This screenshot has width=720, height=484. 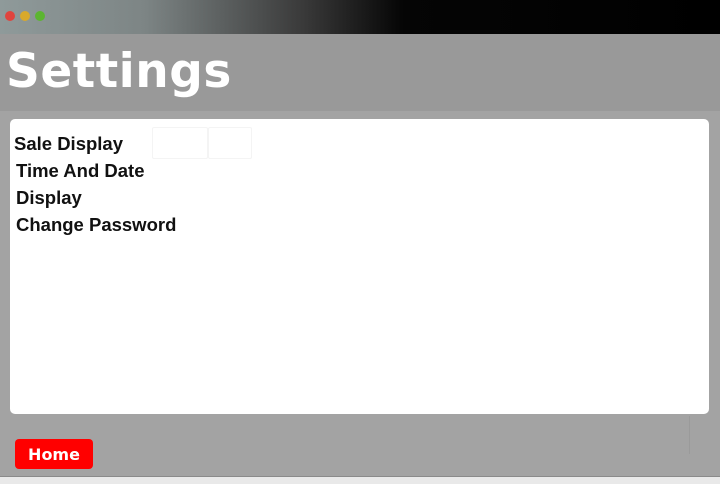 What do you see at coordinates (360, 480) in the screenshot?
I see `bottom-strip` at bounding box center [360, 480].